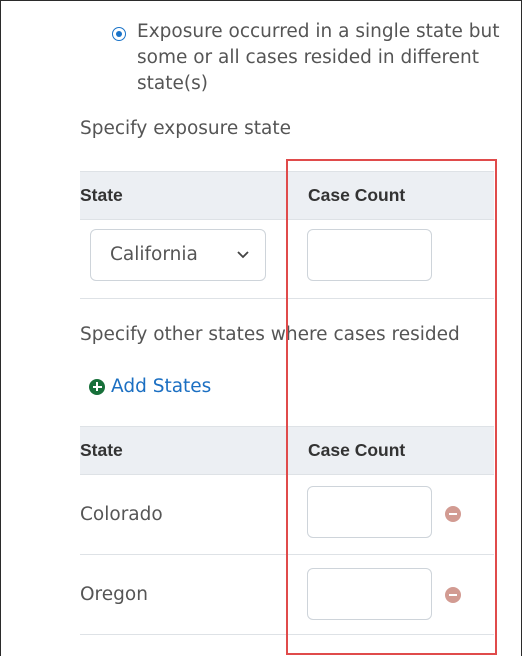 The width and height of the screenshot is (524, 656). Describe the element at coordinates (369, 512) in the screenshot. I see `case-count-input-colorado` at that location.